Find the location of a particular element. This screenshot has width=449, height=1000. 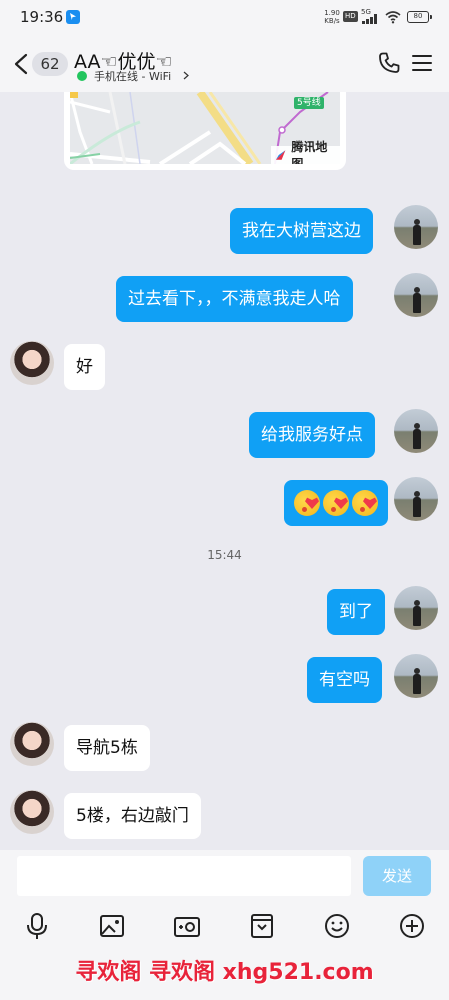

chevron-left-icon is located at coordinates (21, 64).